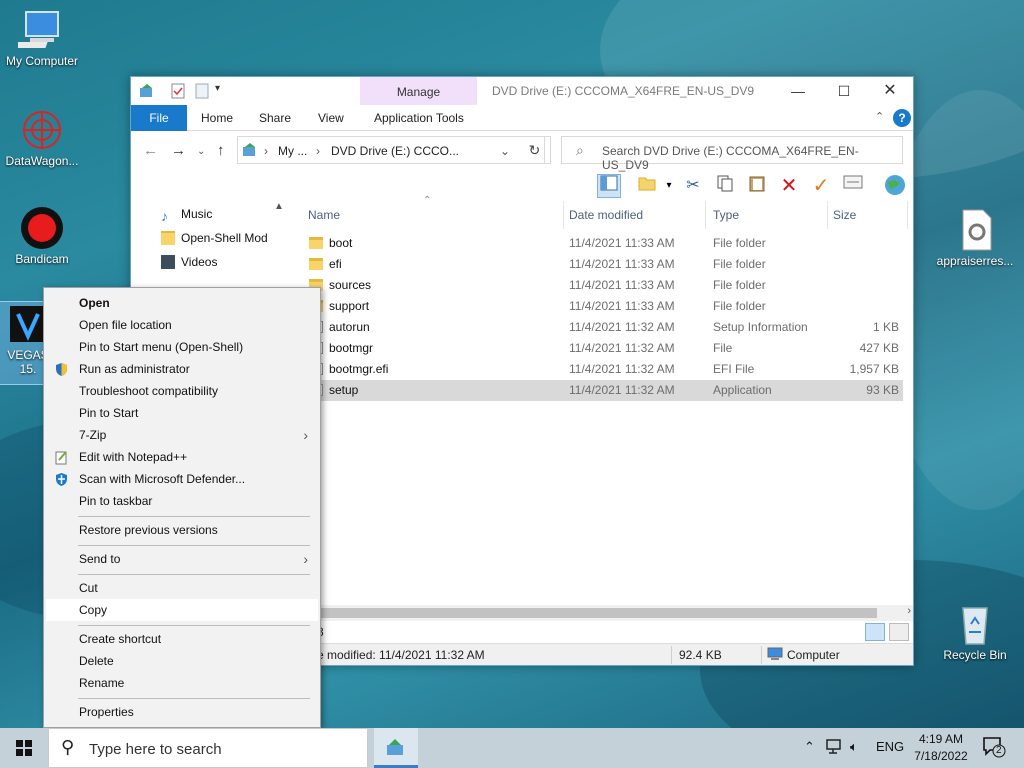 This screenshot has height=768, width=1024. Describe the element at coordinates (182, 683) in the screenshot. I see `menu-item-rename: Rename` at that location.